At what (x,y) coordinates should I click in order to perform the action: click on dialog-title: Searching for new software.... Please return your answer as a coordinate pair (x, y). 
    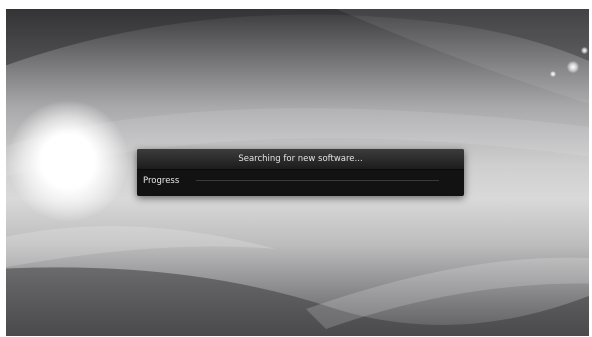
    Looking at the image, I should click on (300, 159).